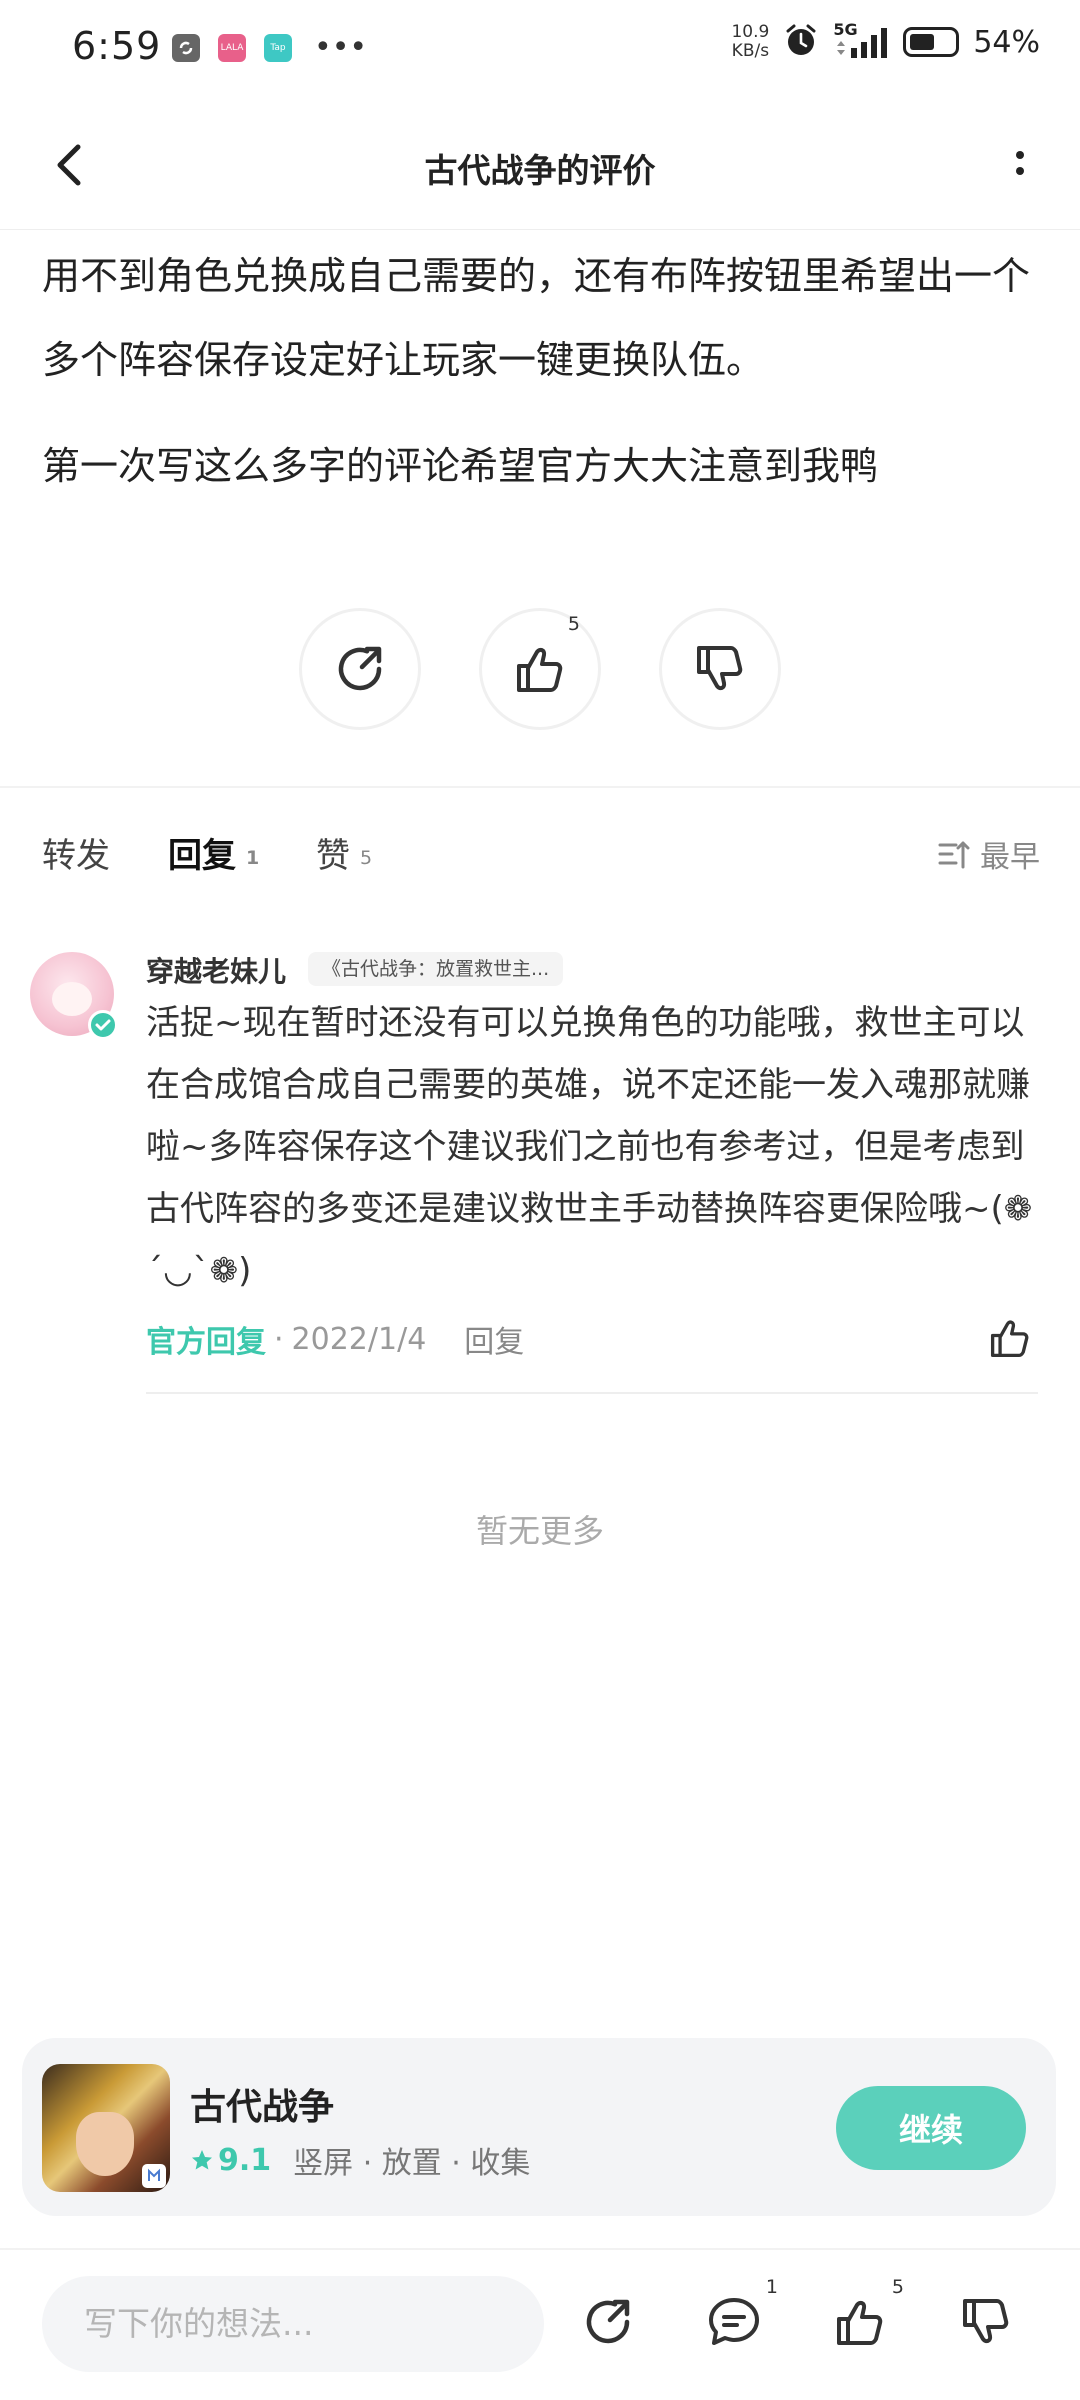  I want to click on bottom-dislike-button, so click(986, 2322).